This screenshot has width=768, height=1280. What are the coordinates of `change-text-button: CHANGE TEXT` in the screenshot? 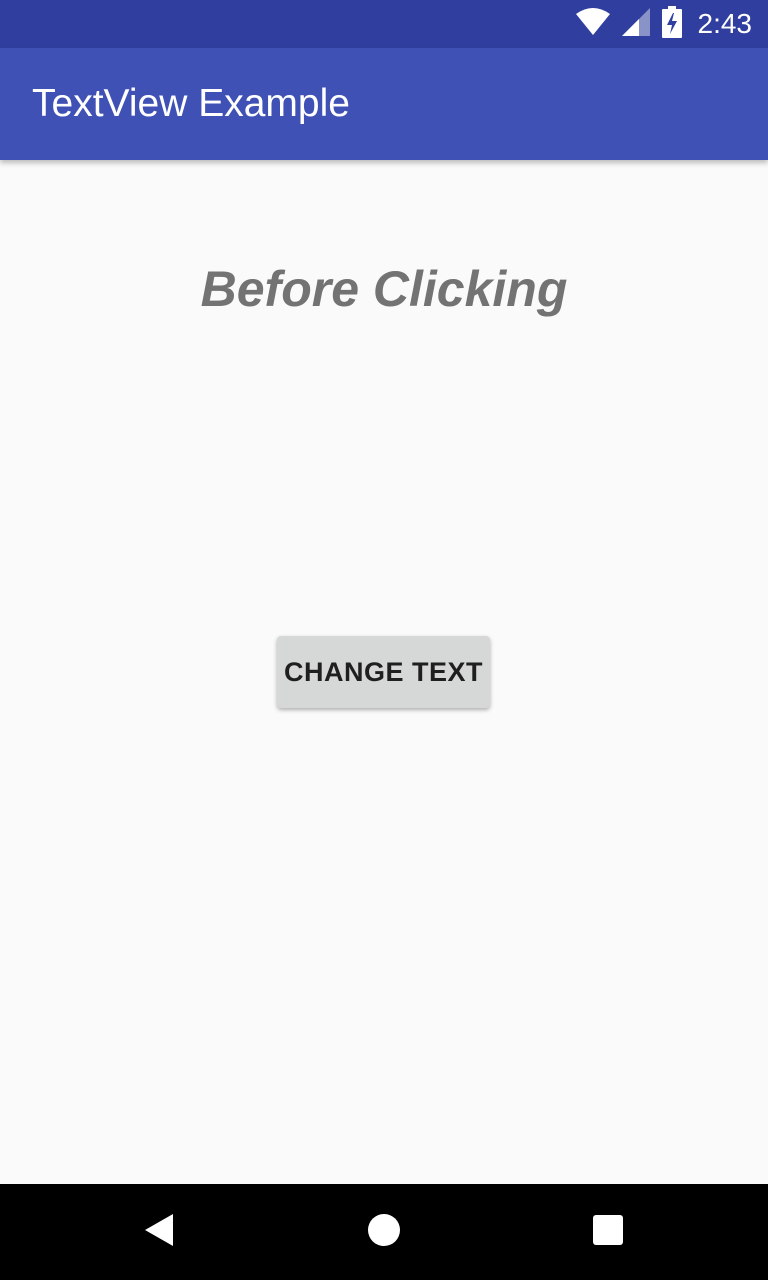 It's located at (383, 672).